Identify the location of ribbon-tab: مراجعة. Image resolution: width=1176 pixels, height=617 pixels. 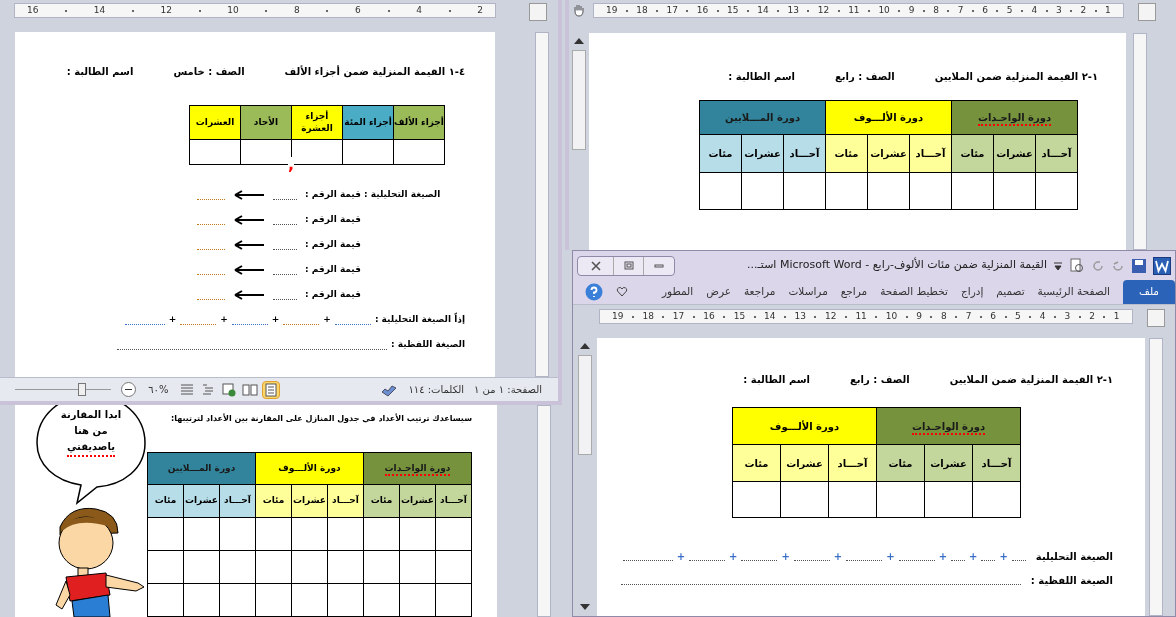
(759, 292).